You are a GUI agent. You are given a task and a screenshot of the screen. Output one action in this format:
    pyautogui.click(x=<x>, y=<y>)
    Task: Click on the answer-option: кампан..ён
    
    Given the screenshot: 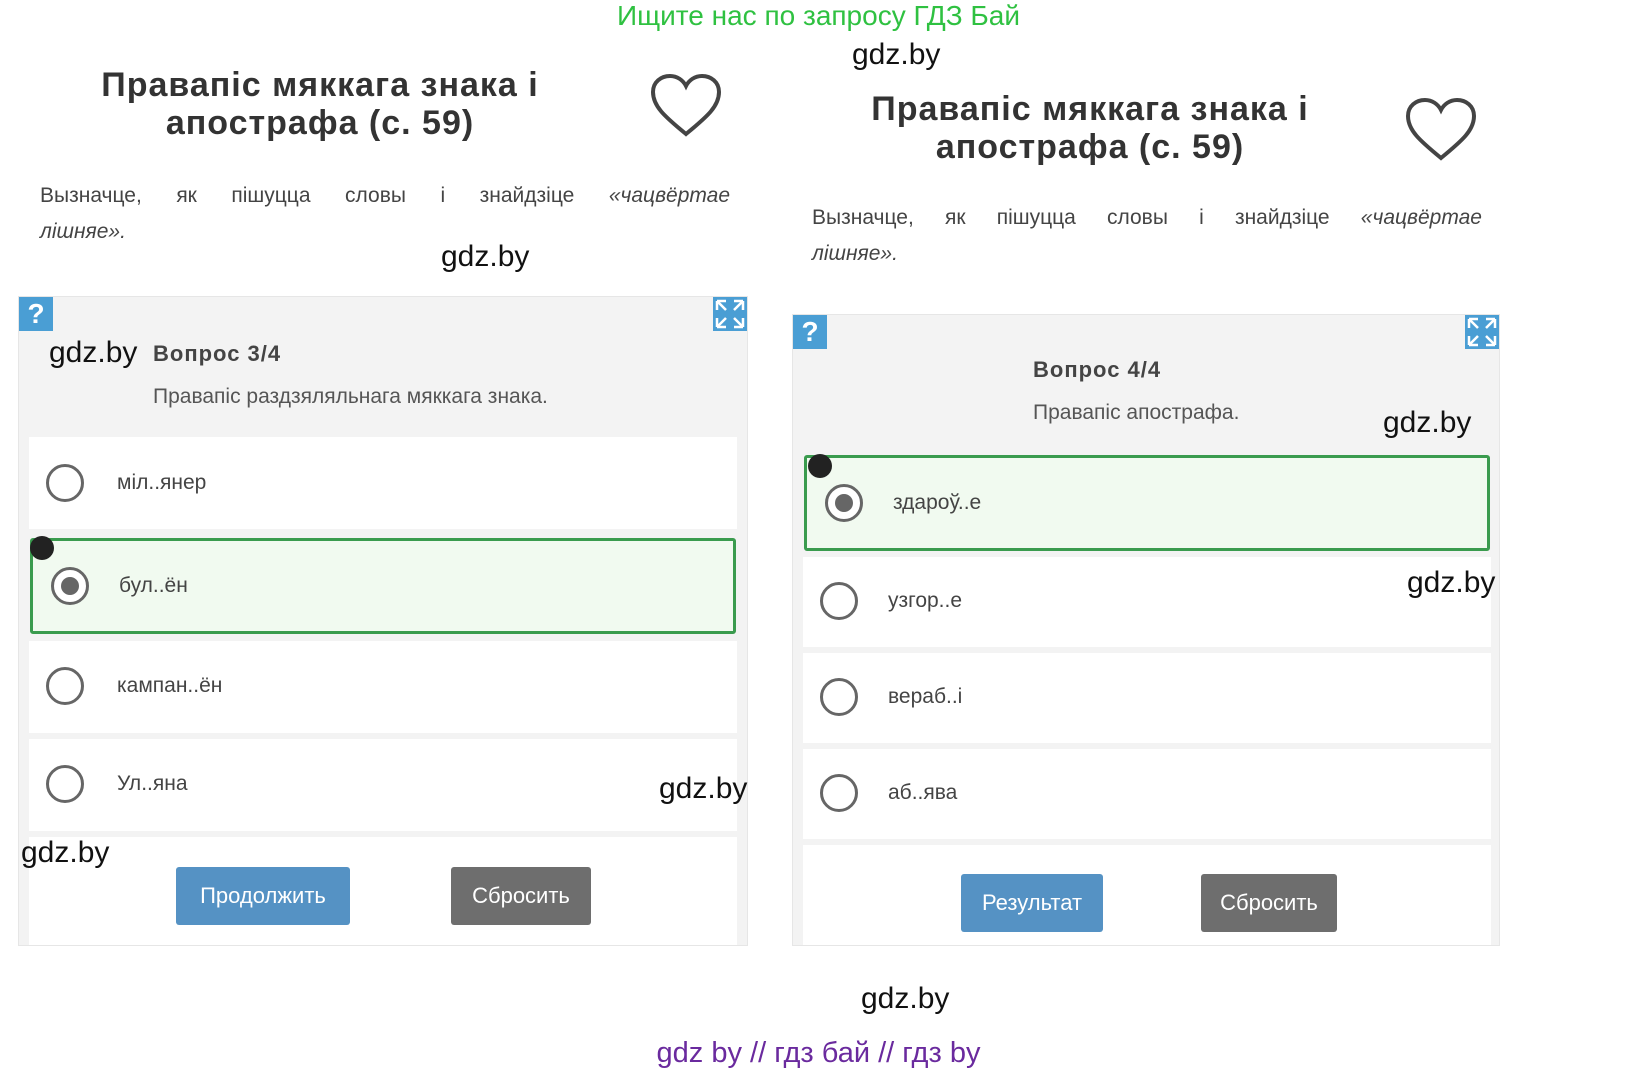 What is the action you would take?
    pyautogui.click(x=383, y=687)
    